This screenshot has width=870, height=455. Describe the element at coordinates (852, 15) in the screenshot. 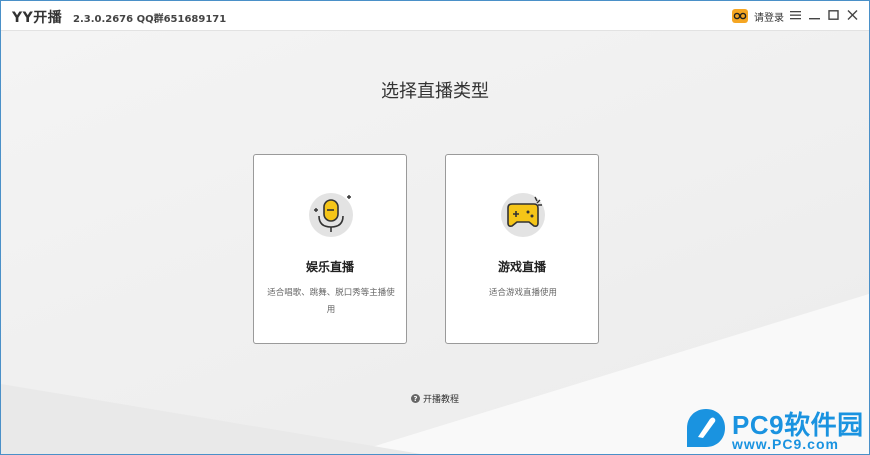

I see `close-icon` at that location.